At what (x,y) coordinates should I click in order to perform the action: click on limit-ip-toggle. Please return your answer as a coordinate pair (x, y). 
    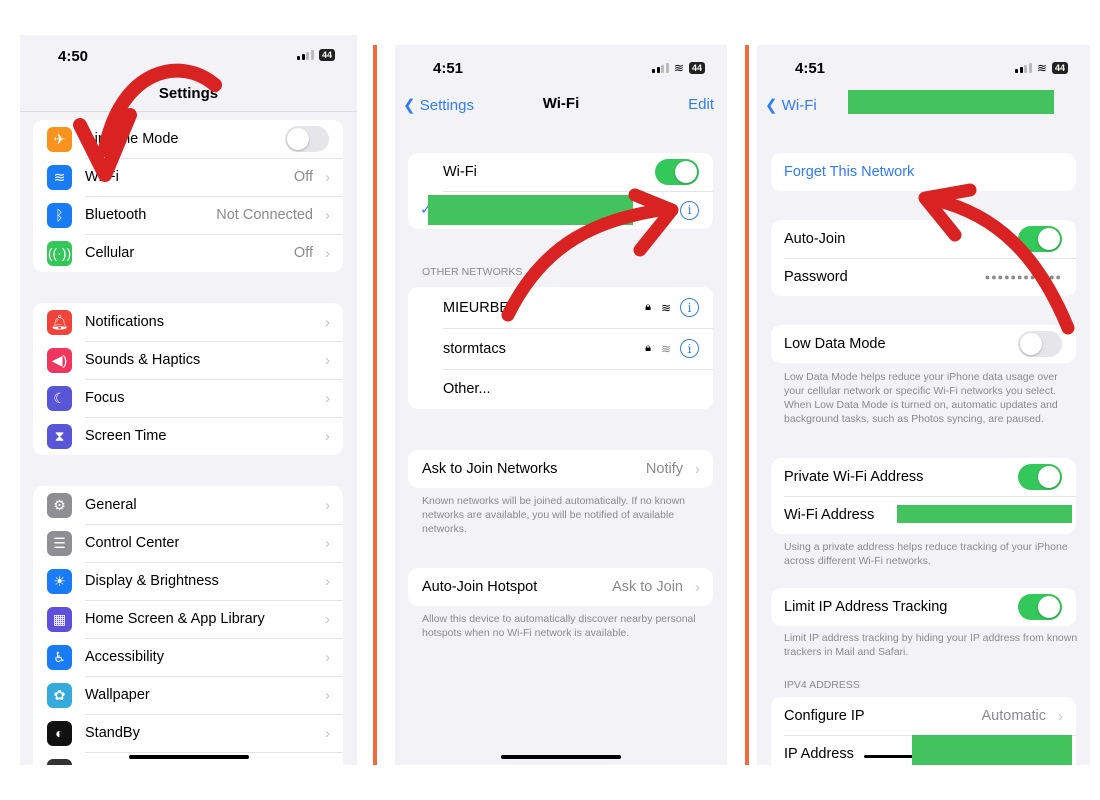
    Looking at the image, I should click on (1040, 607).